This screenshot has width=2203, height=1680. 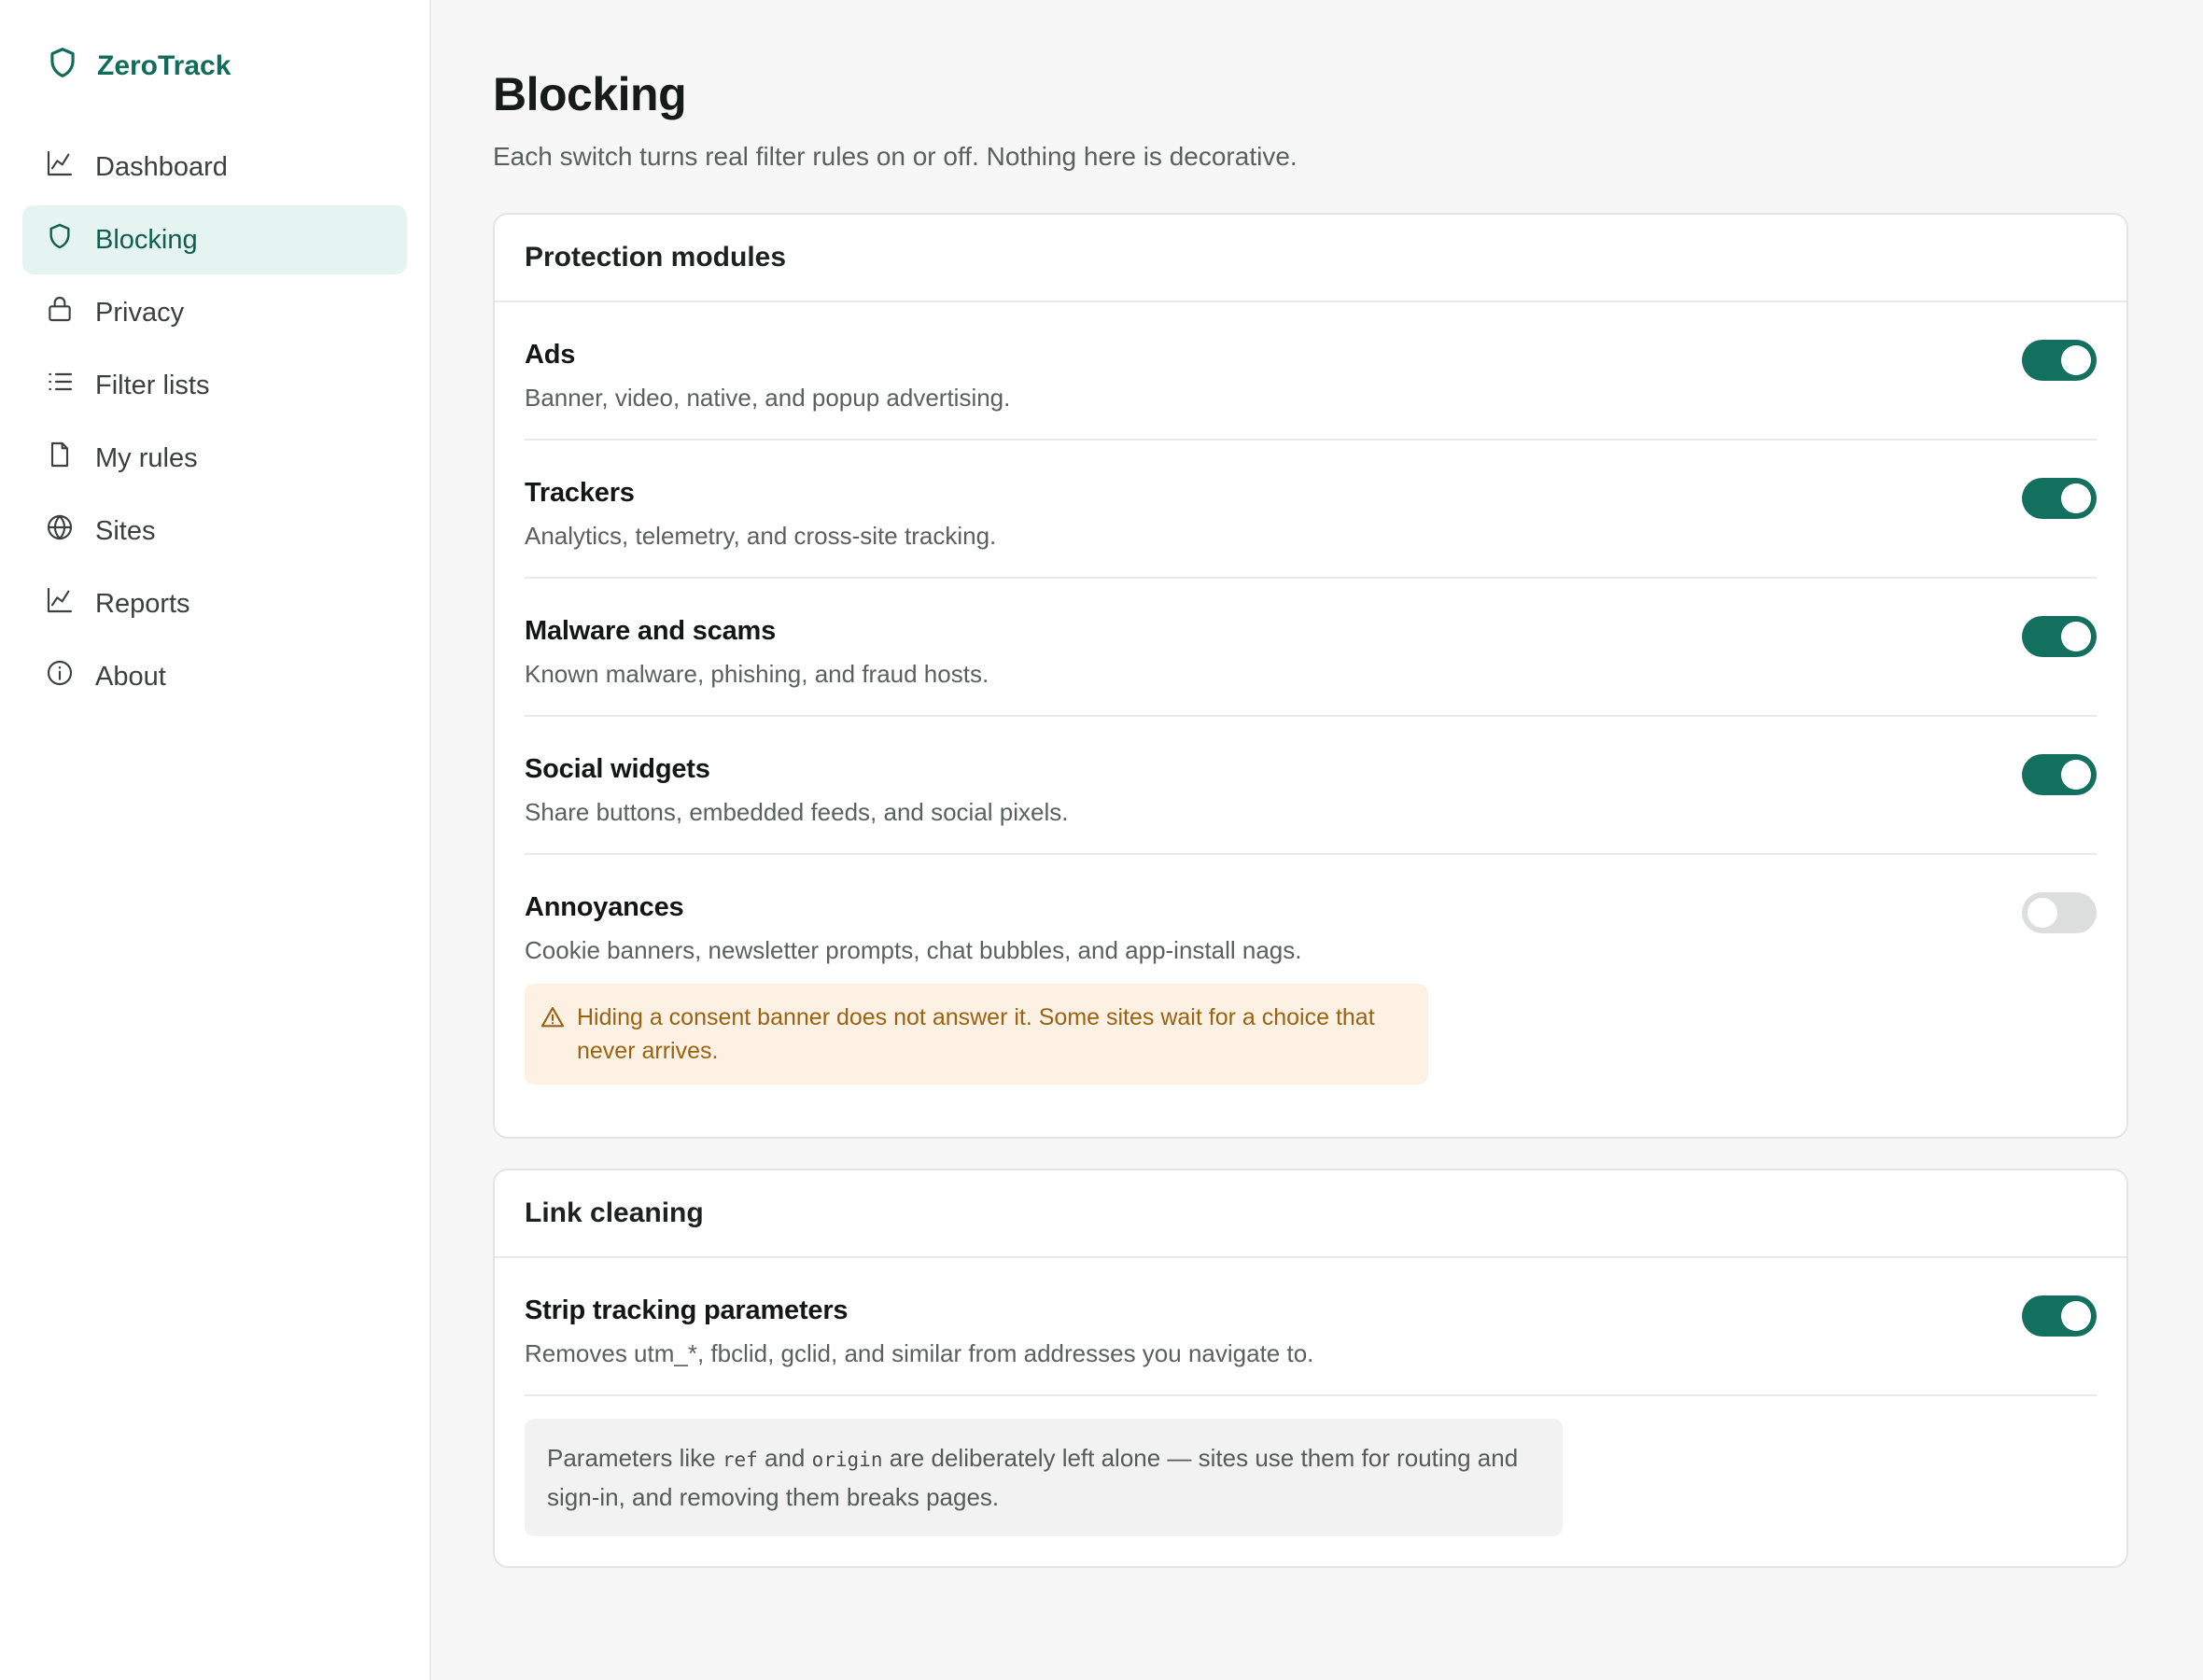 What do you see at coordinates (635, 1458) in the screenshot?
I see `note-text-prefix: Parameters like` at bounding box center [635, 1458].